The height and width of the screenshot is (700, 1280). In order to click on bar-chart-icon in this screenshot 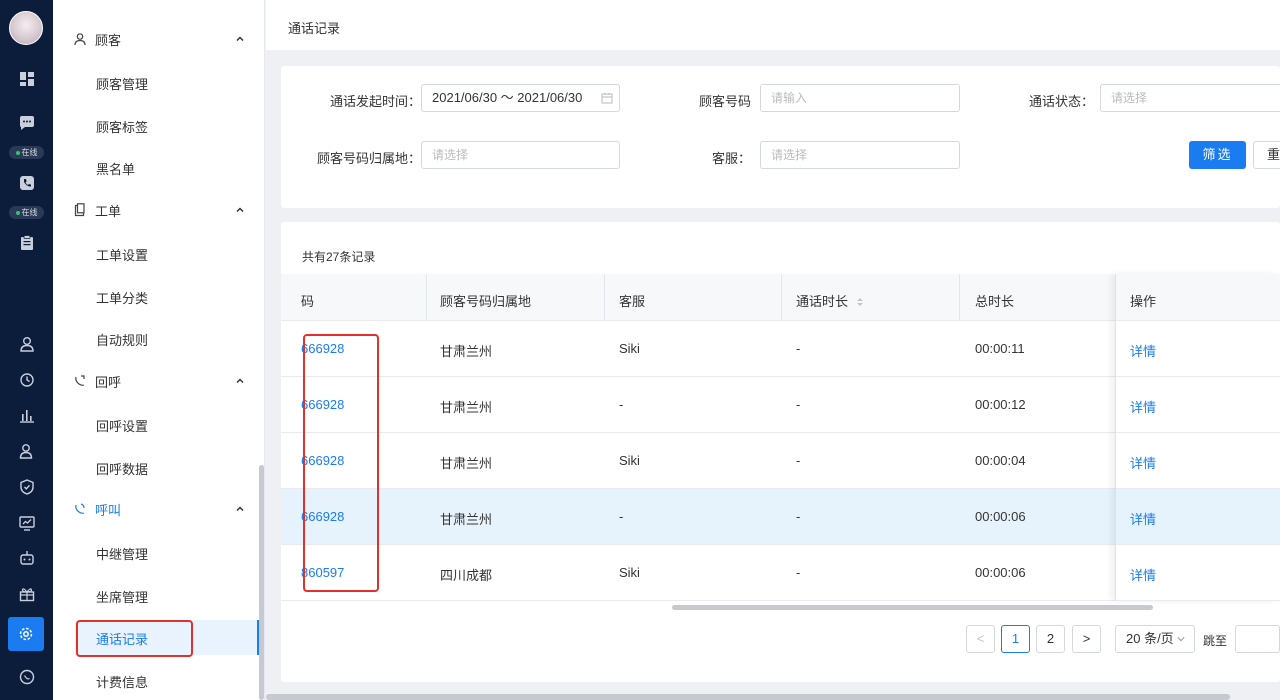, I will do `click(26, 415)`.